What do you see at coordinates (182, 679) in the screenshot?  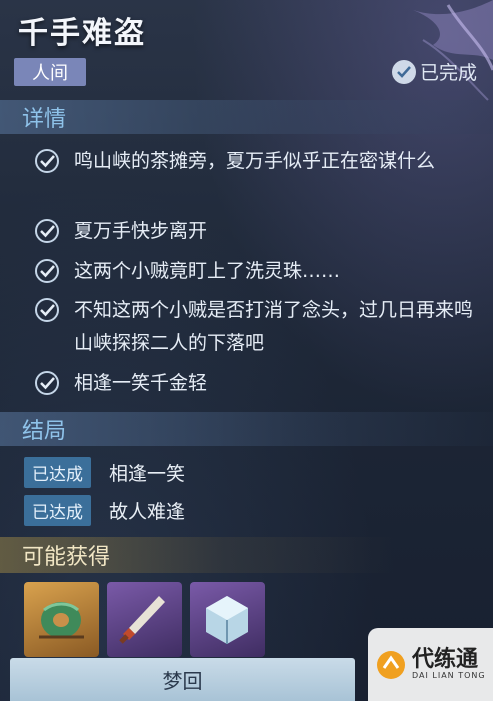 I see `dream-return-button: 梦回` at bounding box center [182, 679].